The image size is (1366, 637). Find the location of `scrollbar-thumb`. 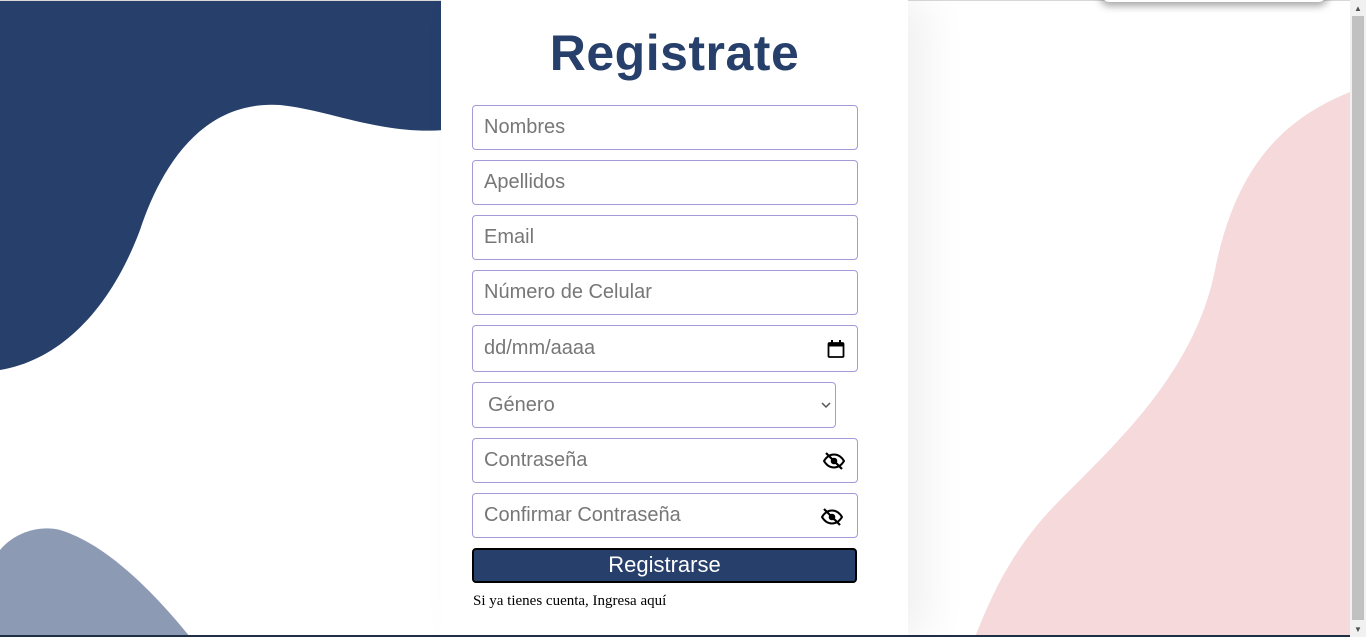

scrollbar-thumb is located at coordinates (1358, 318).